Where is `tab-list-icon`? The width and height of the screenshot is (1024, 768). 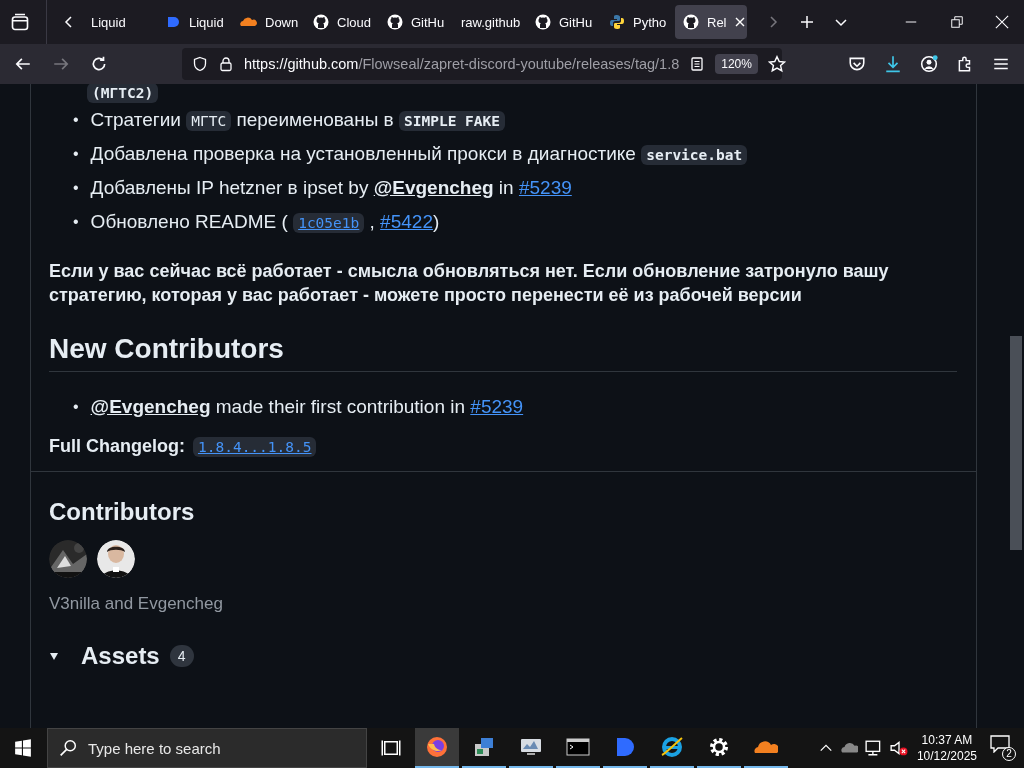 tab-list-icon is located at coordinates (20, 22).